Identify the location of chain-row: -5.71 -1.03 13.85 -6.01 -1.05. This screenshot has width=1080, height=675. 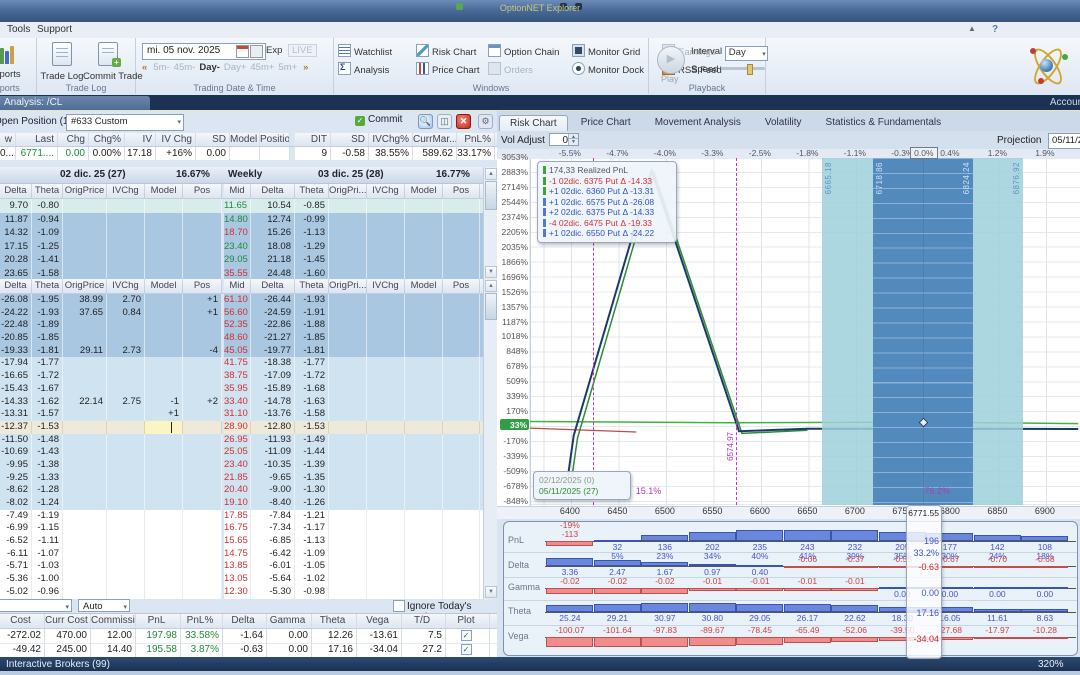
(248, 567).